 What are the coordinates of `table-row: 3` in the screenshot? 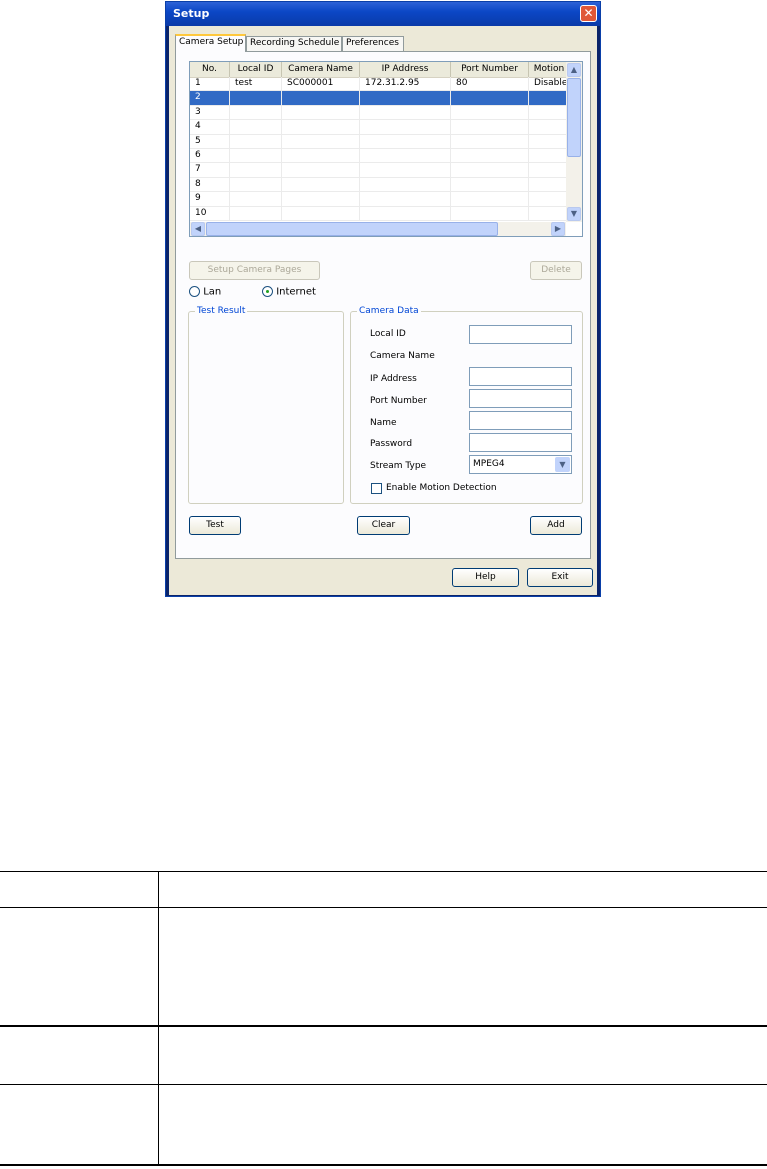 It's located at (378, 113).